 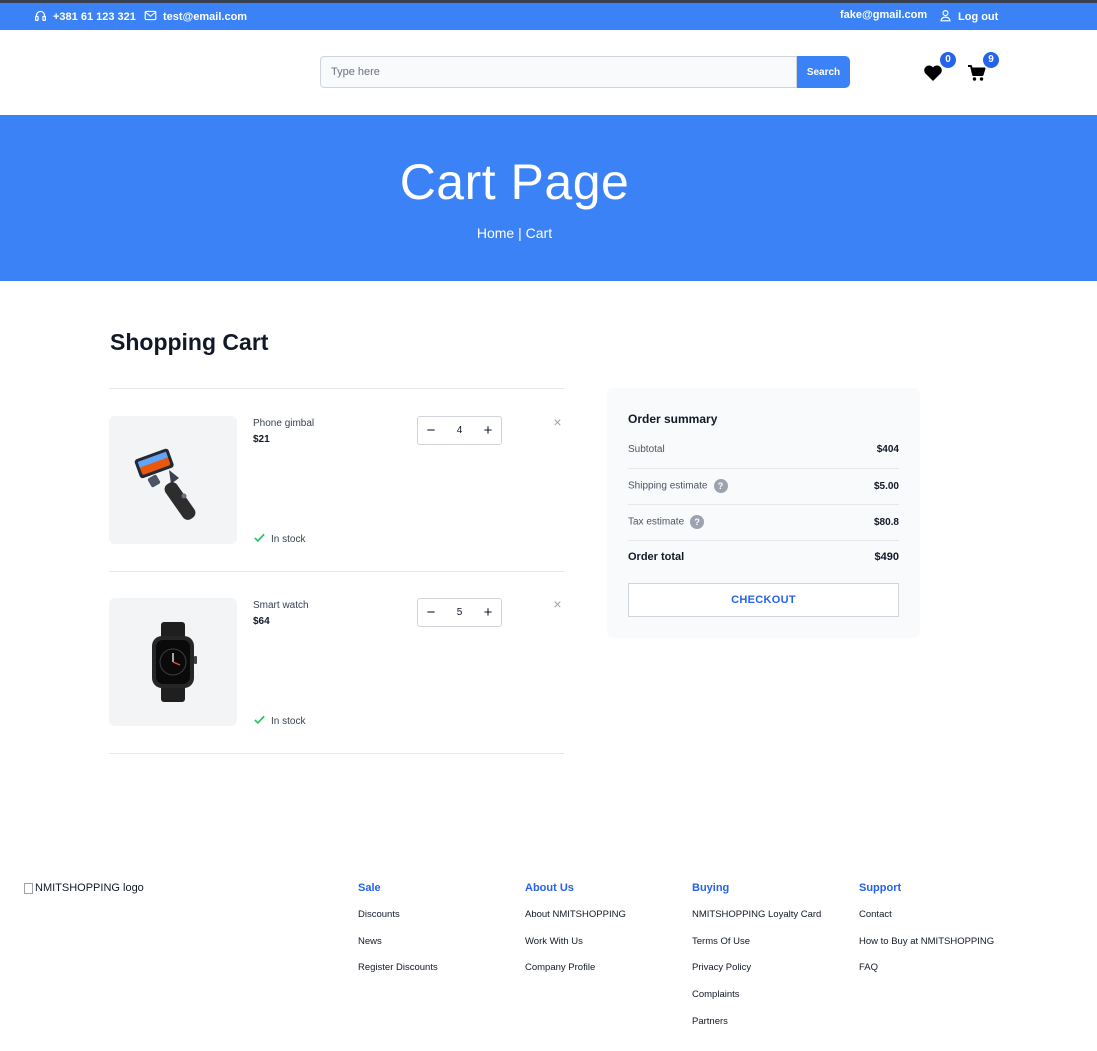 I want to click on page-title: Cart Page, so click(x=514, y=182).